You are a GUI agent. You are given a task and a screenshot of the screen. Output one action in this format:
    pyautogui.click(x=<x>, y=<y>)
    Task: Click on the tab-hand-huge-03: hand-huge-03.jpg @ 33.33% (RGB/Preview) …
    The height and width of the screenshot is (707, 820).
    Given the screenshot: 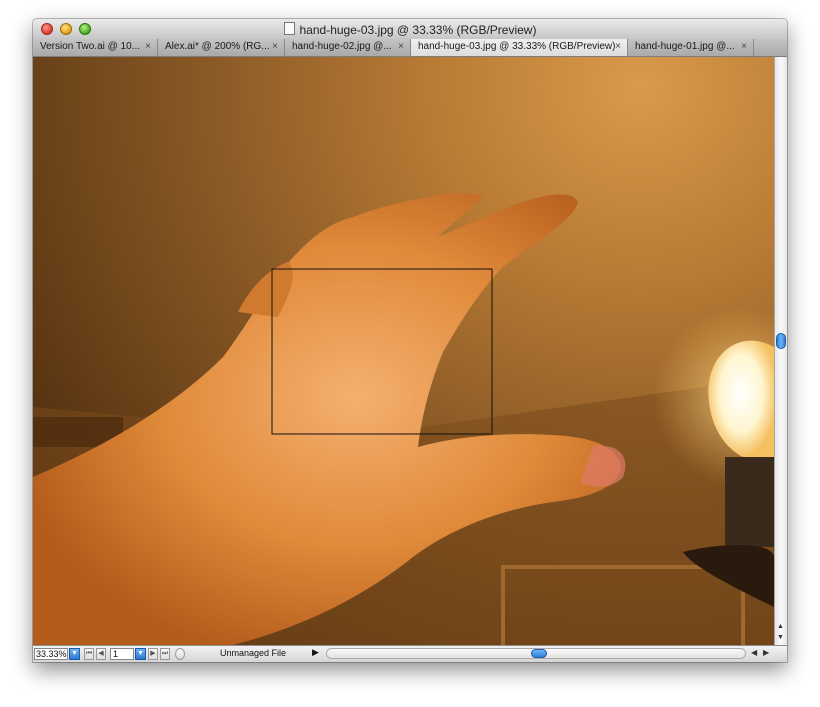 What is the action you would take?
    pyautogui.click(x=519, y=47)
    